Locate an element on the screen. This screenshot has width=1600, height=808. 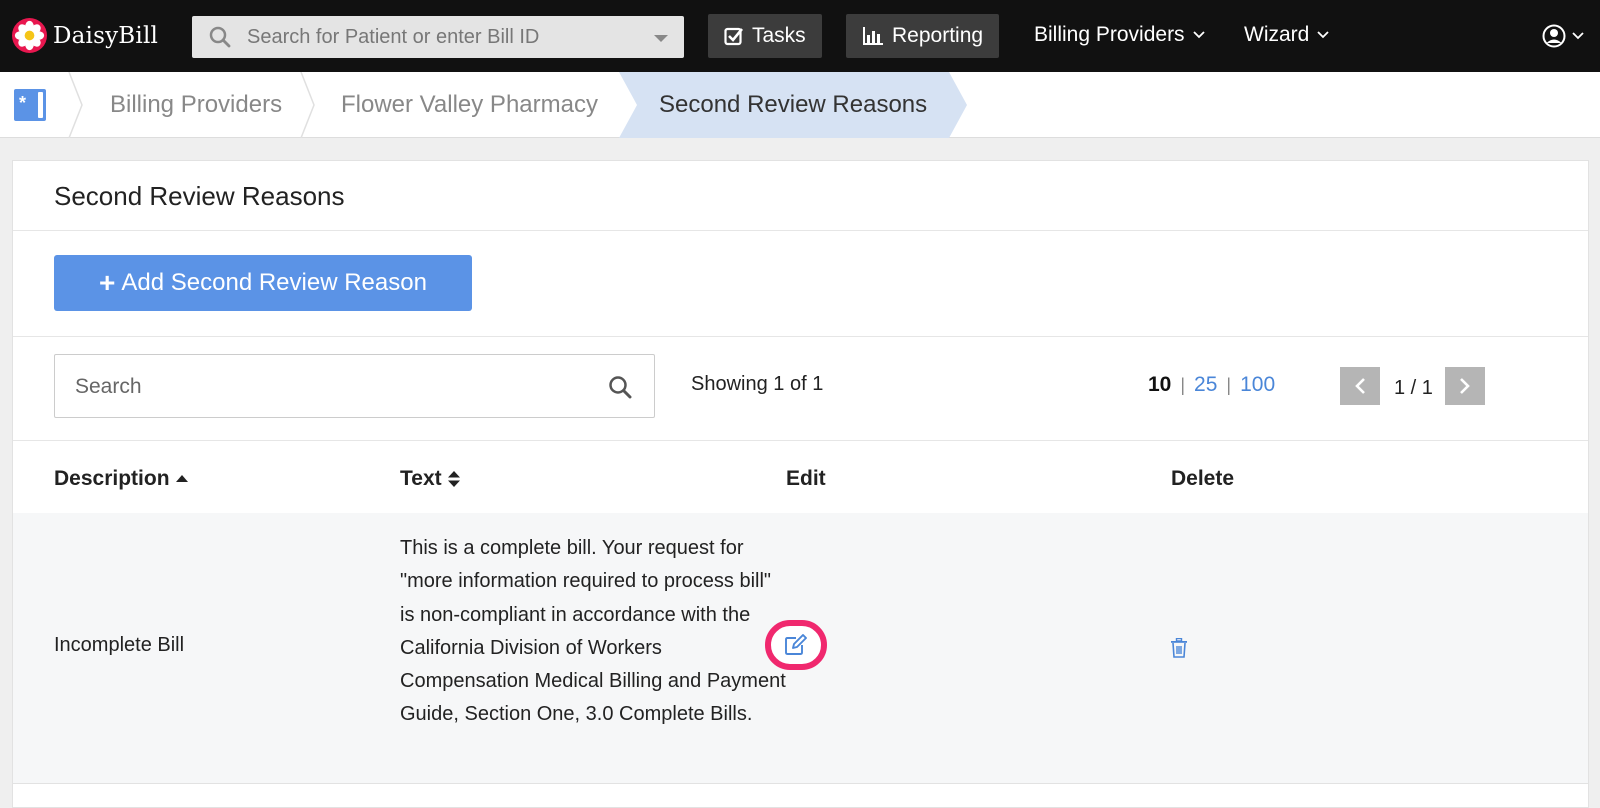
user-circle-icon is located at coordinates (1554, 36).